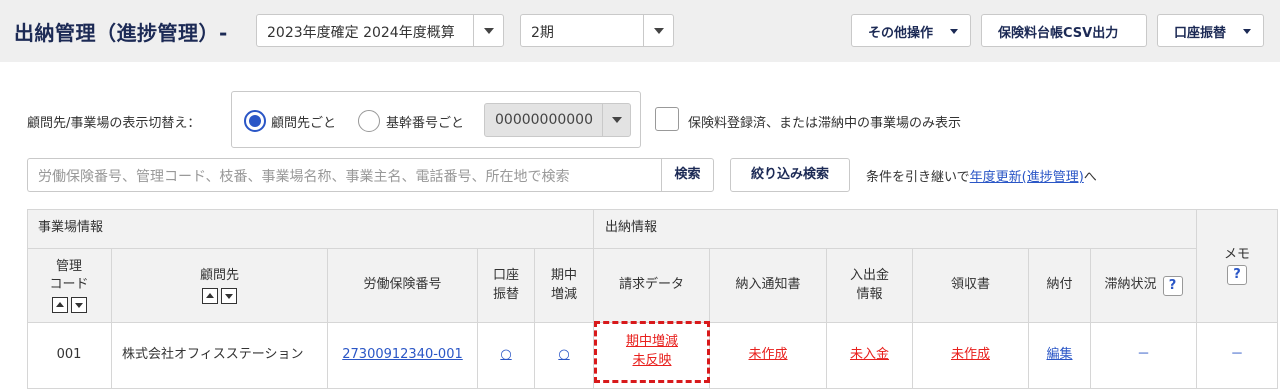 The height and width of the screenshot is (389, 1280). Describe the element at coordinates (564, 286) in the screenshot. I see `col-midterm: 期中 増減` at that location.